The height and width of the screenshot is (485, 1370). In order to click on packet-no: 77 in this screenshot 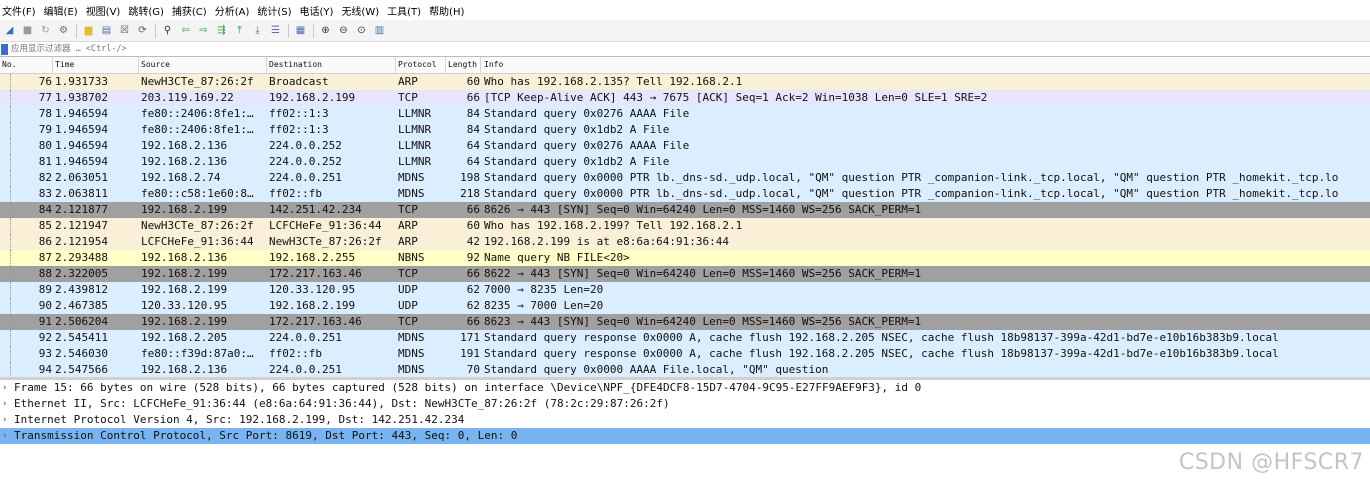, I will do `click(45, 97)`.